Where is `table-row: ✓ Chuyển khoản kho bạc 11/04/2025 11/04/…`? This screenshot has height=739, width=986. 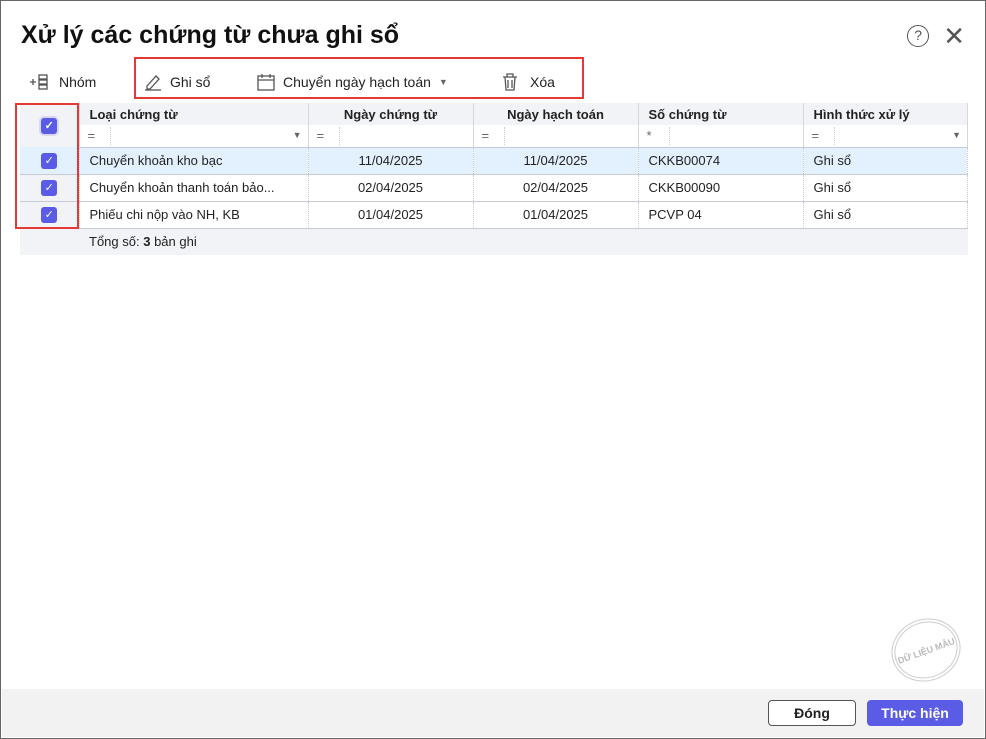
table-row: ✓ Chuyển khoản kho bạc 11/04/2025 11/04/… is located at coordinates (494, 161).